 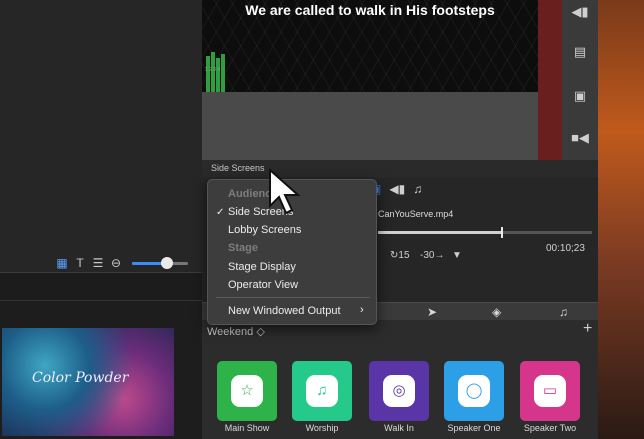 I want to click on macro-icon: ▭, so click(x=550, y=391).